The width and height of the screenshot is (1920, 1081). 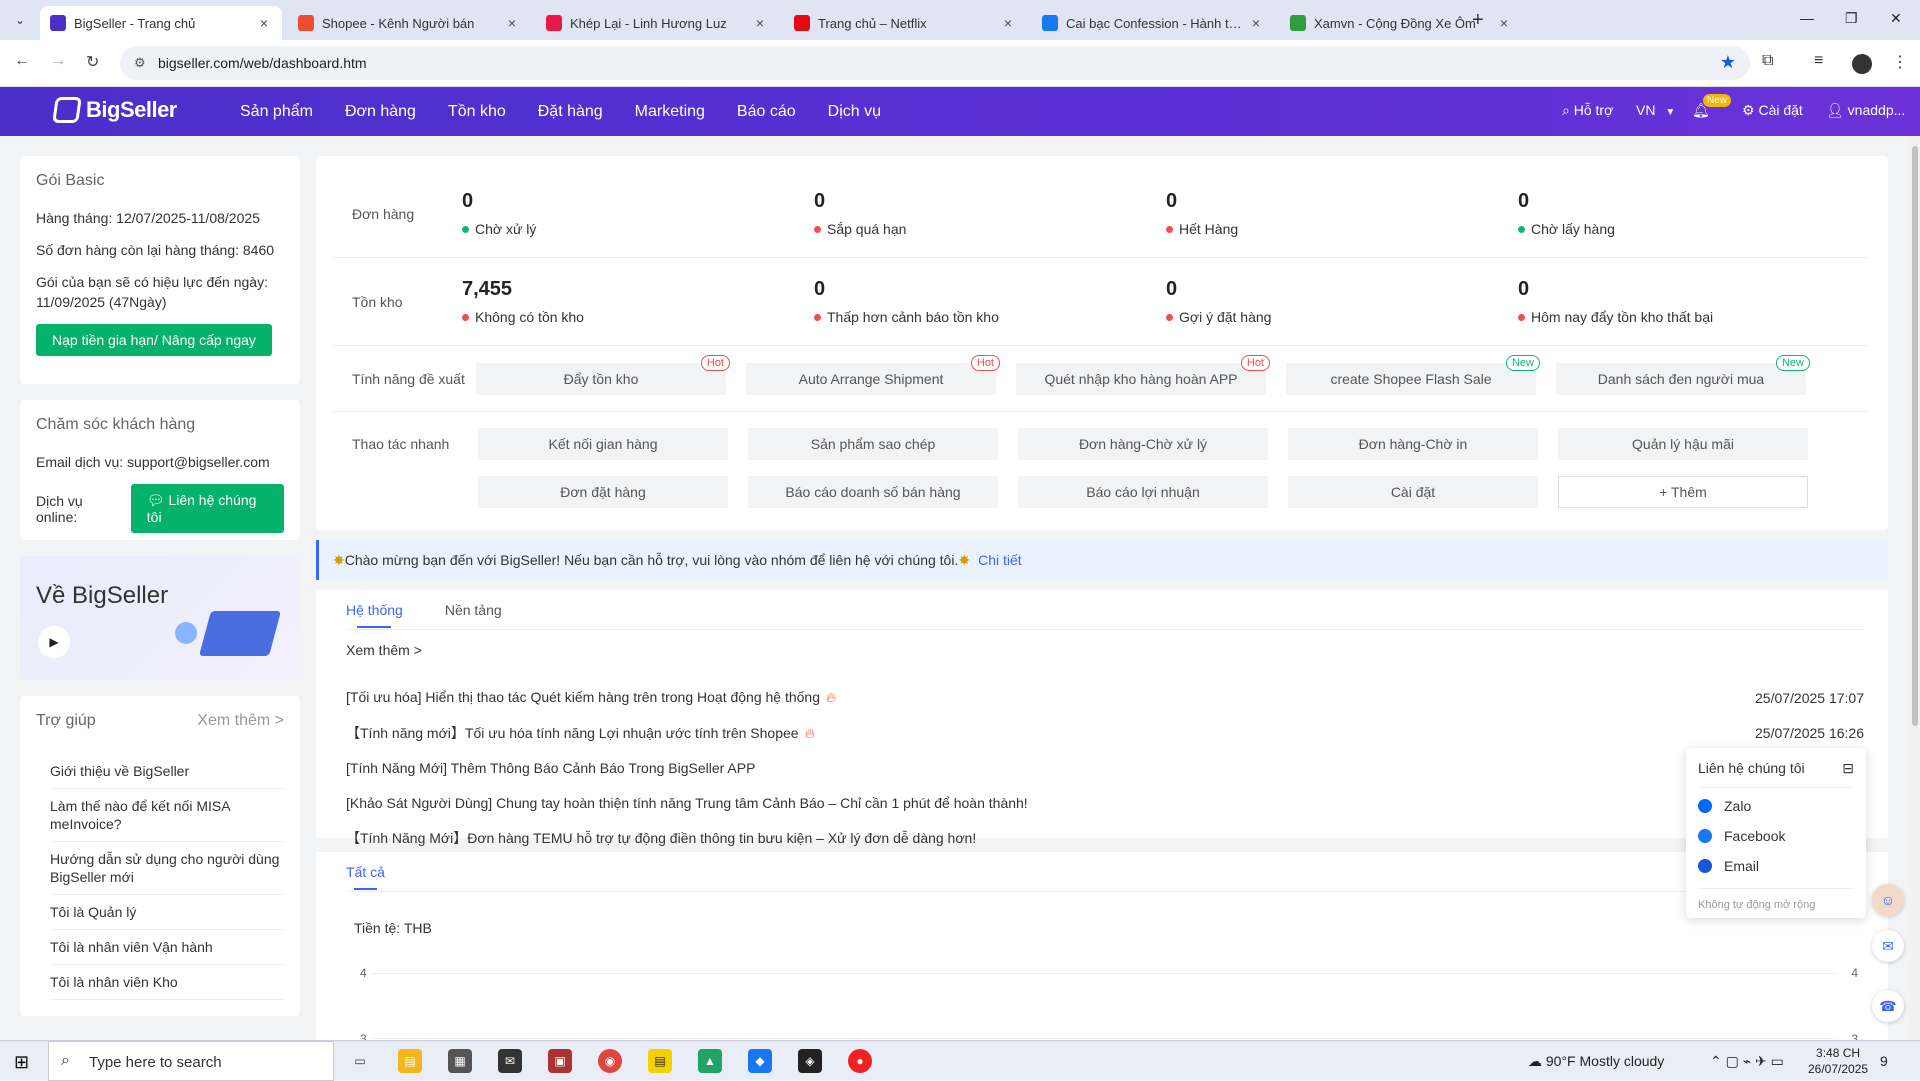 I want to click on notice-detail-link: Chi tiết, so click(x=1000, y=560).